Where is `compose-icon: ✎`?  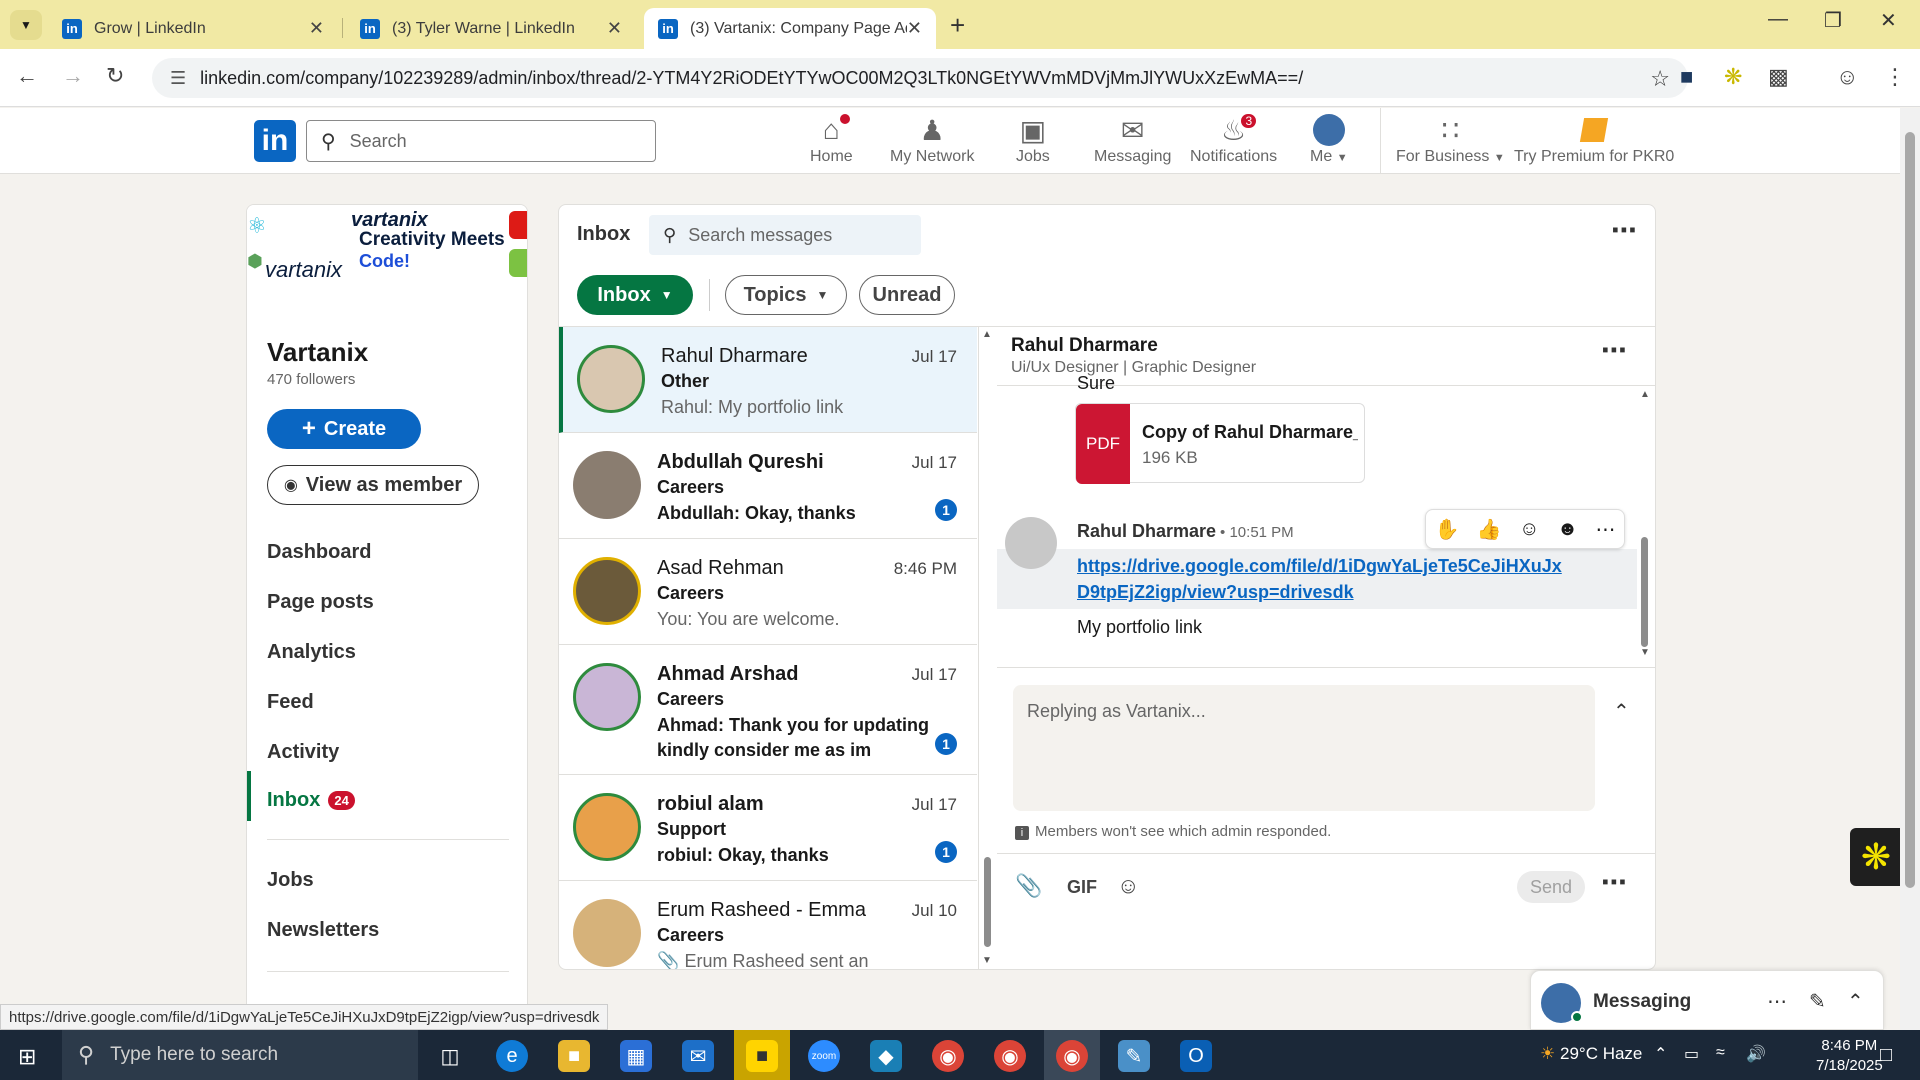 compose-icon: ✎ is located at coordinates (1817, 1001).